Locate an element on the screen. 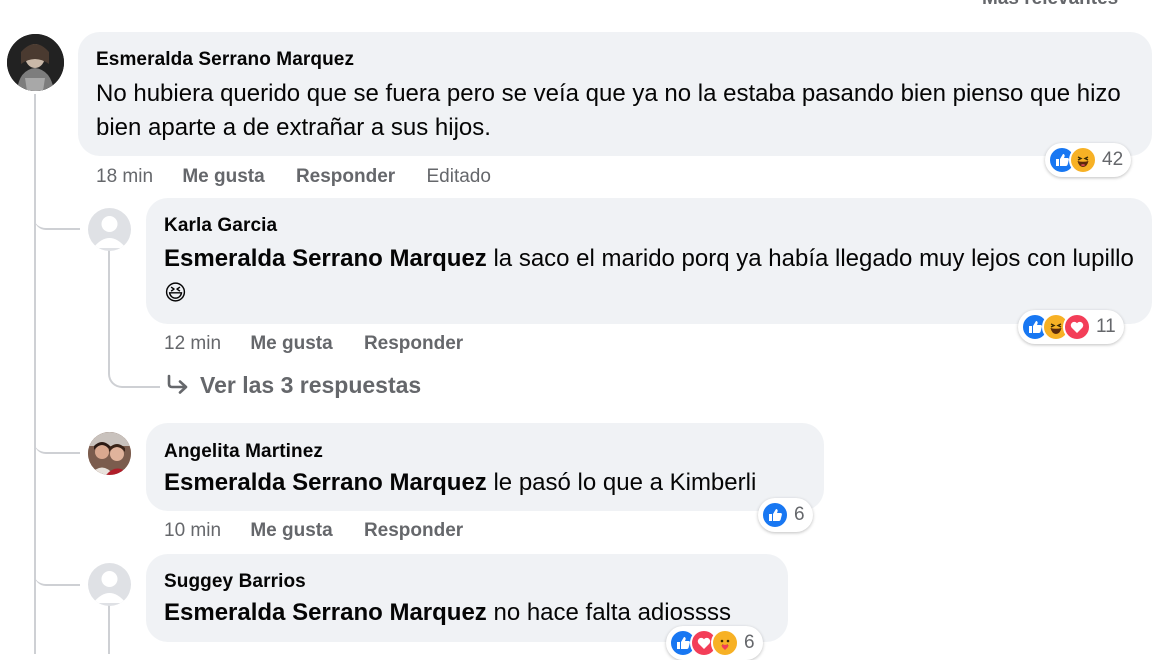 The width and height of the screenshot is (1152, 660). reactions-summary-2: 6 is located at coordinates (785, 515).